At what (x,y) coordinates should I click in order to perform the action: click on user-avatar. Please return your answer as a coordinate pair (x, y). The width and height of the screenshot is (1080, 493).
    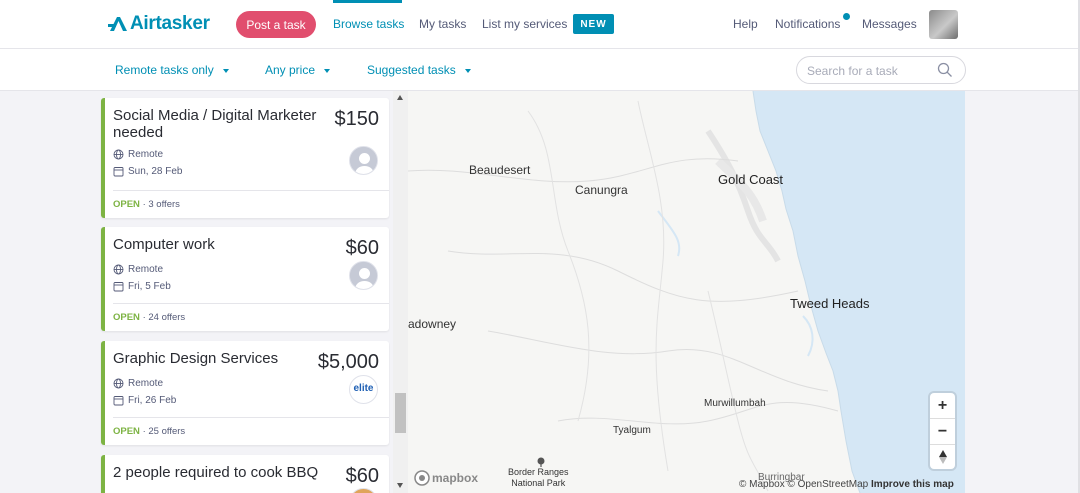
    Looking at the image, I should click on (943, 24).